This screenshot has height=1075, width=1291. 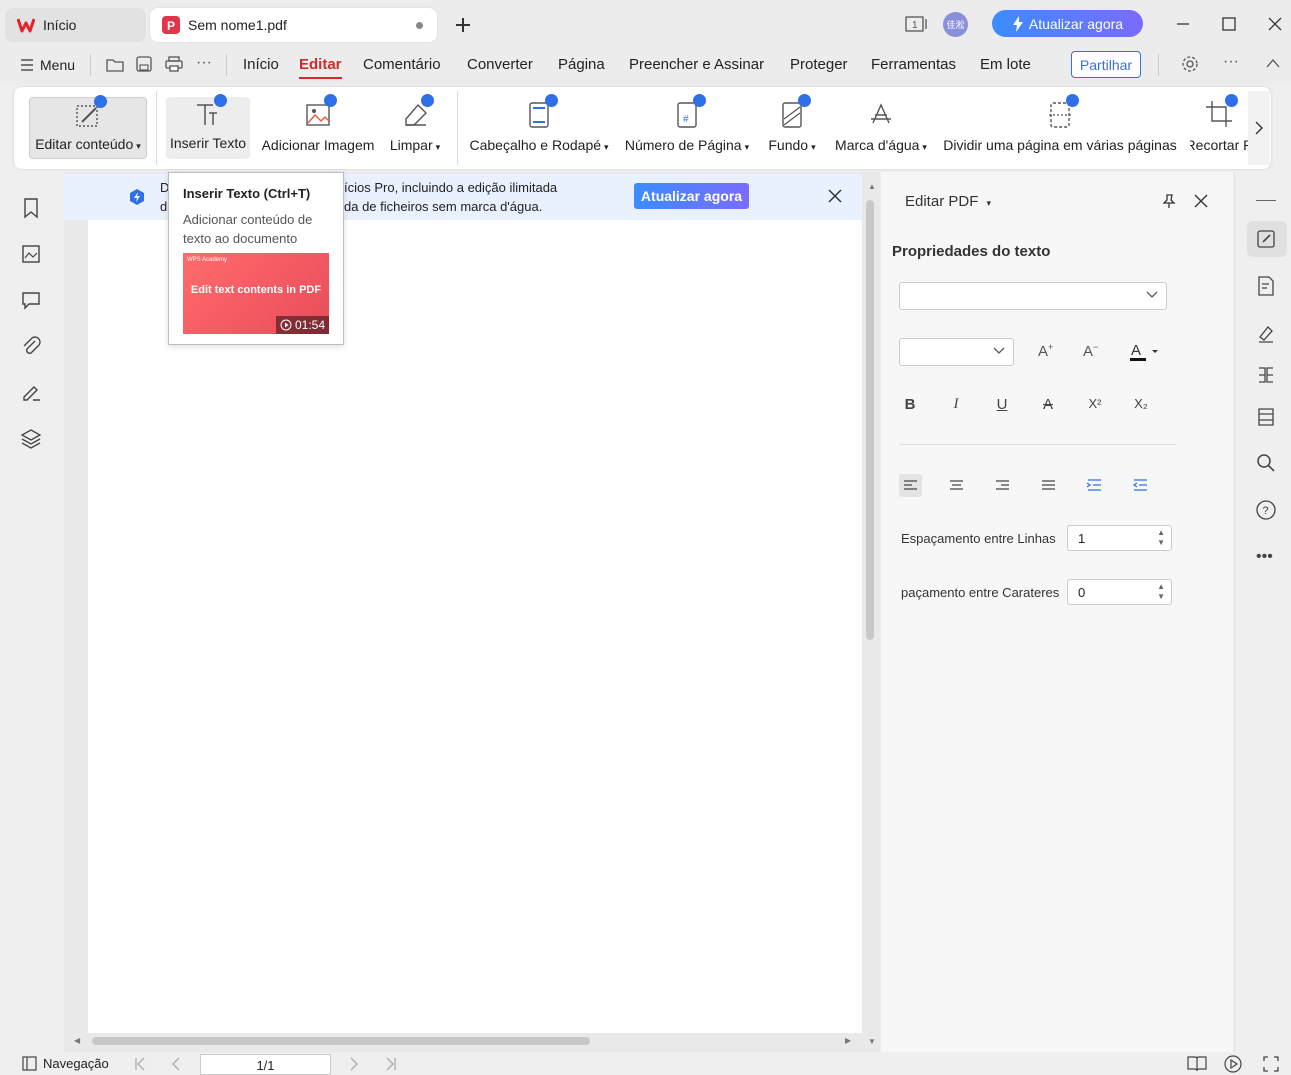 What do you see at coordinates (320, 67) in the screenshot?
I see `menu-editar: Editar` at bounding box center [320, 67].